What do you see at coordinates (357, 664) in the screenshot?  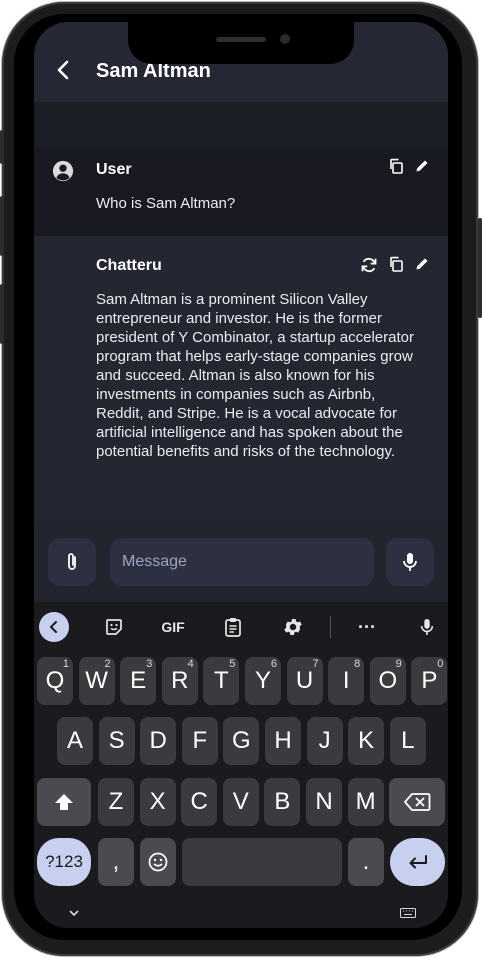 I see `key-hint-number: 8` at bounding box center [357, 664].